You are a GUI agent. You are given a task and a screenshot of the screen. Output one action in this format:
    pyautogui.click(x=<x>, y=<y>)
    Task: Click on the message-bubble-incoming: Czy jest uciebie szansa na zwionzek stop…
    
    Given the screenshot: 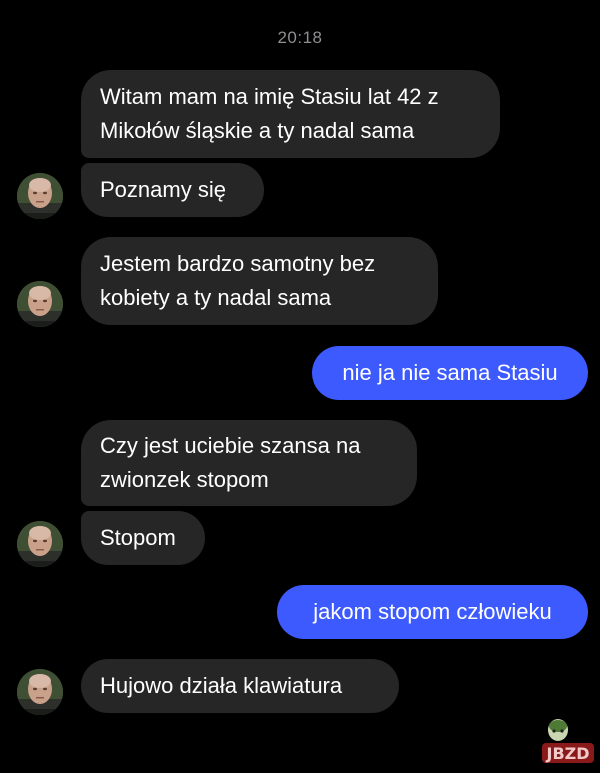 What is the action you would take?
    pyautogui.click(x=249, y=463)
    